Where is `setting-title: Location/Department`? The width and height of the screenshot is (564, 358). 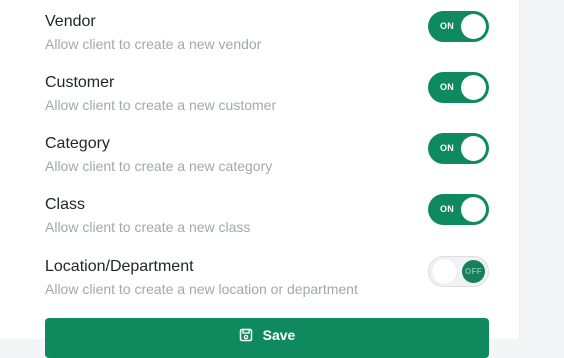
setting-title: Location/Department is located at coordinates (119, 266).